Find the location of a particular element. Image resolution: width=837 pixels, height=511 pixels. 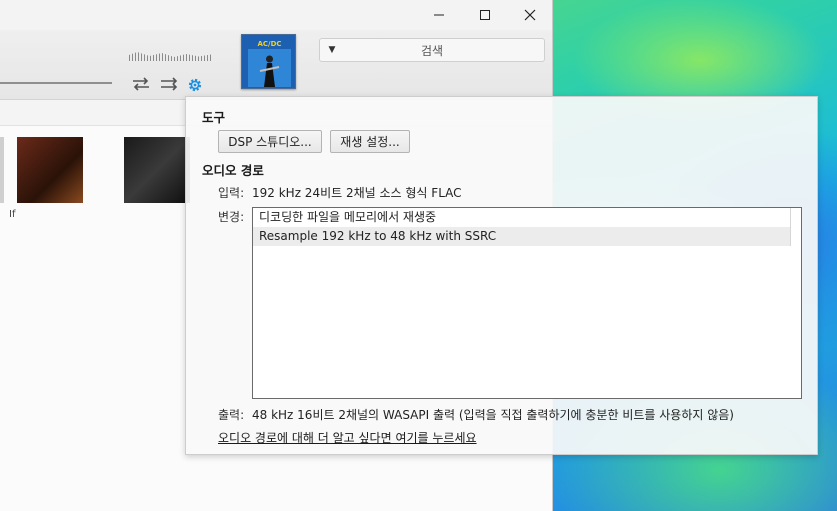

close-button is located at coordinates (529, 15).